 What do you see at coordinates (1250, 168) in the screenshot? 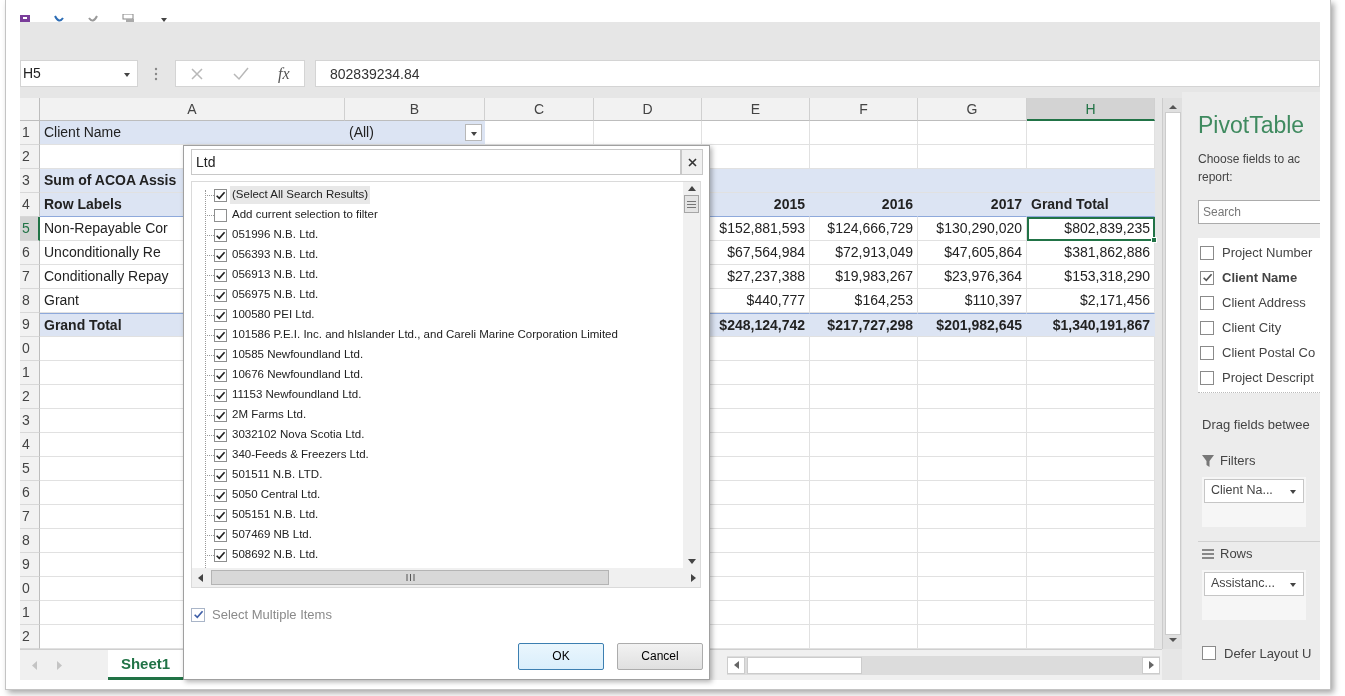
I see `pane-description: Choose fields to ac report:` at bounding box center [1250, 168].